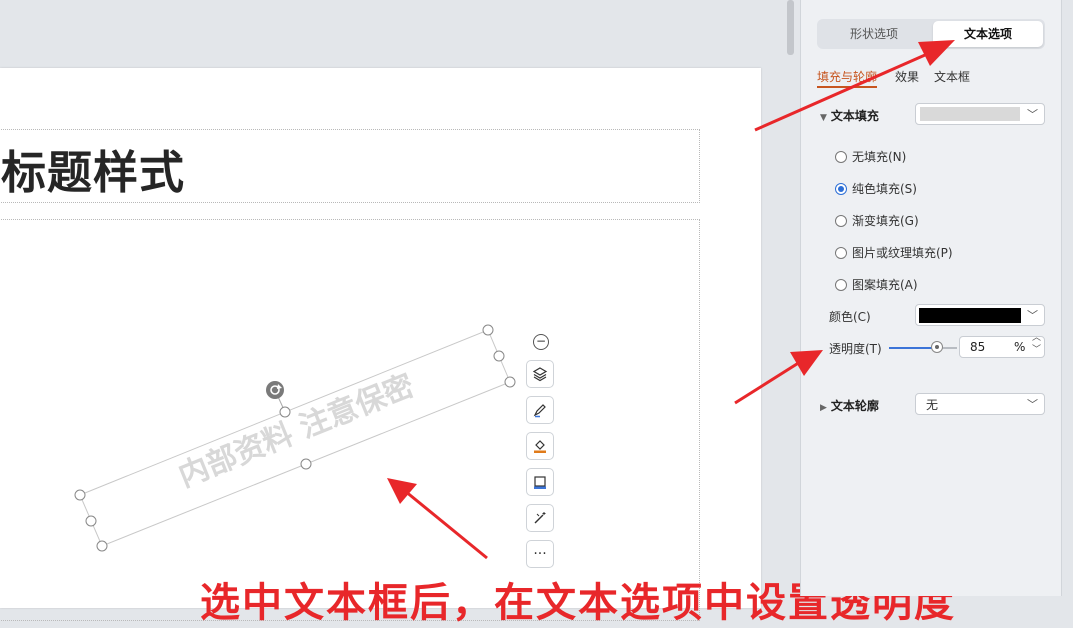 The width and height of the screenshot is (1073, 628). Describe the element at coordinates (778, 377) in the screenshot. I see `arrow-to-transparency-icon` at that location.